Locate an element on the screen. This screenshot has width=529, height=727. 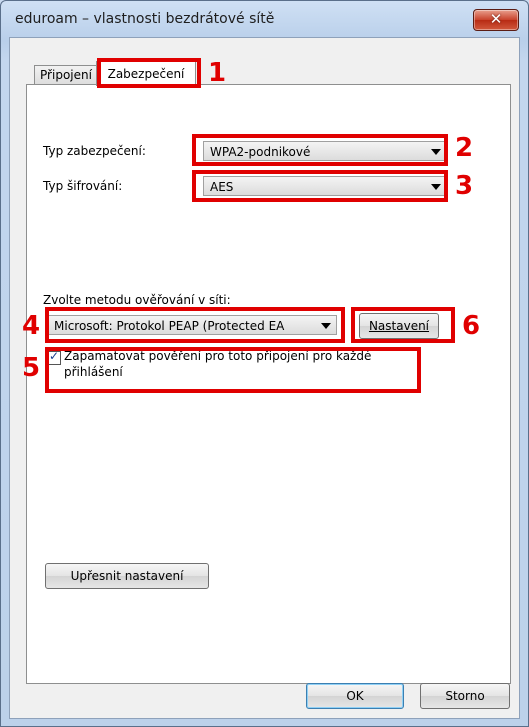
annotation-number-4: 4 is located at coordinates (31, 326).